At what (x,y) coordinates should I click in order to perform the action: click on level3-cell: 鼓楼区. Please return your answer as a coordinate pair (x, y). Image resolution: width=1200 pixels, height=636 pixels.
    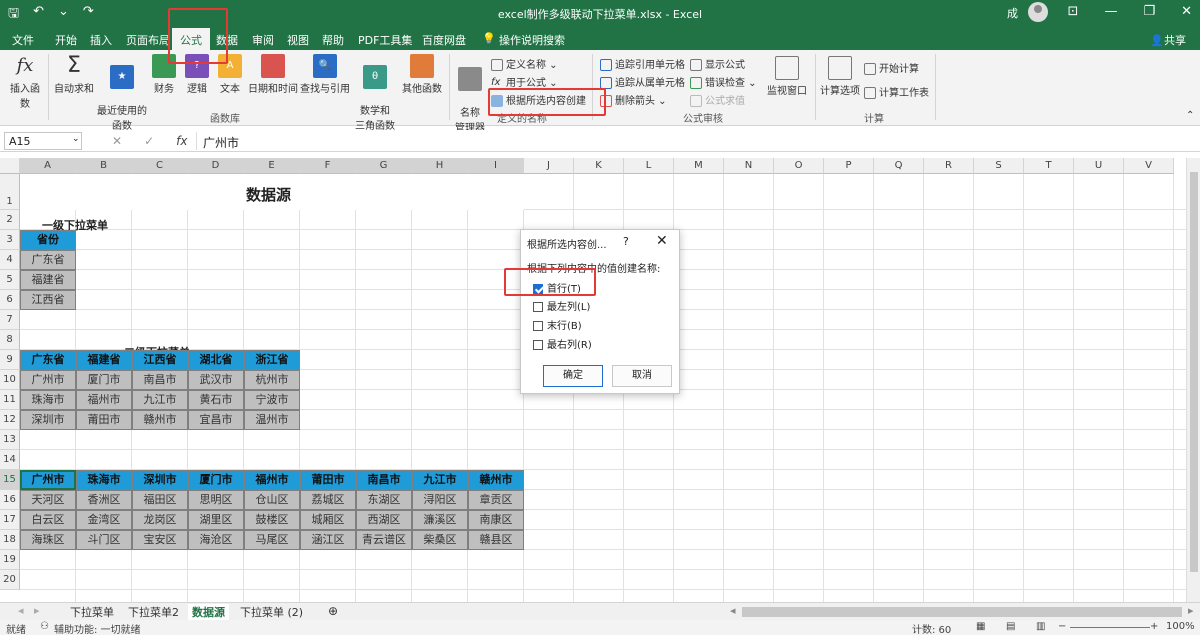
    Looking at the image, I should click on (272, 520).